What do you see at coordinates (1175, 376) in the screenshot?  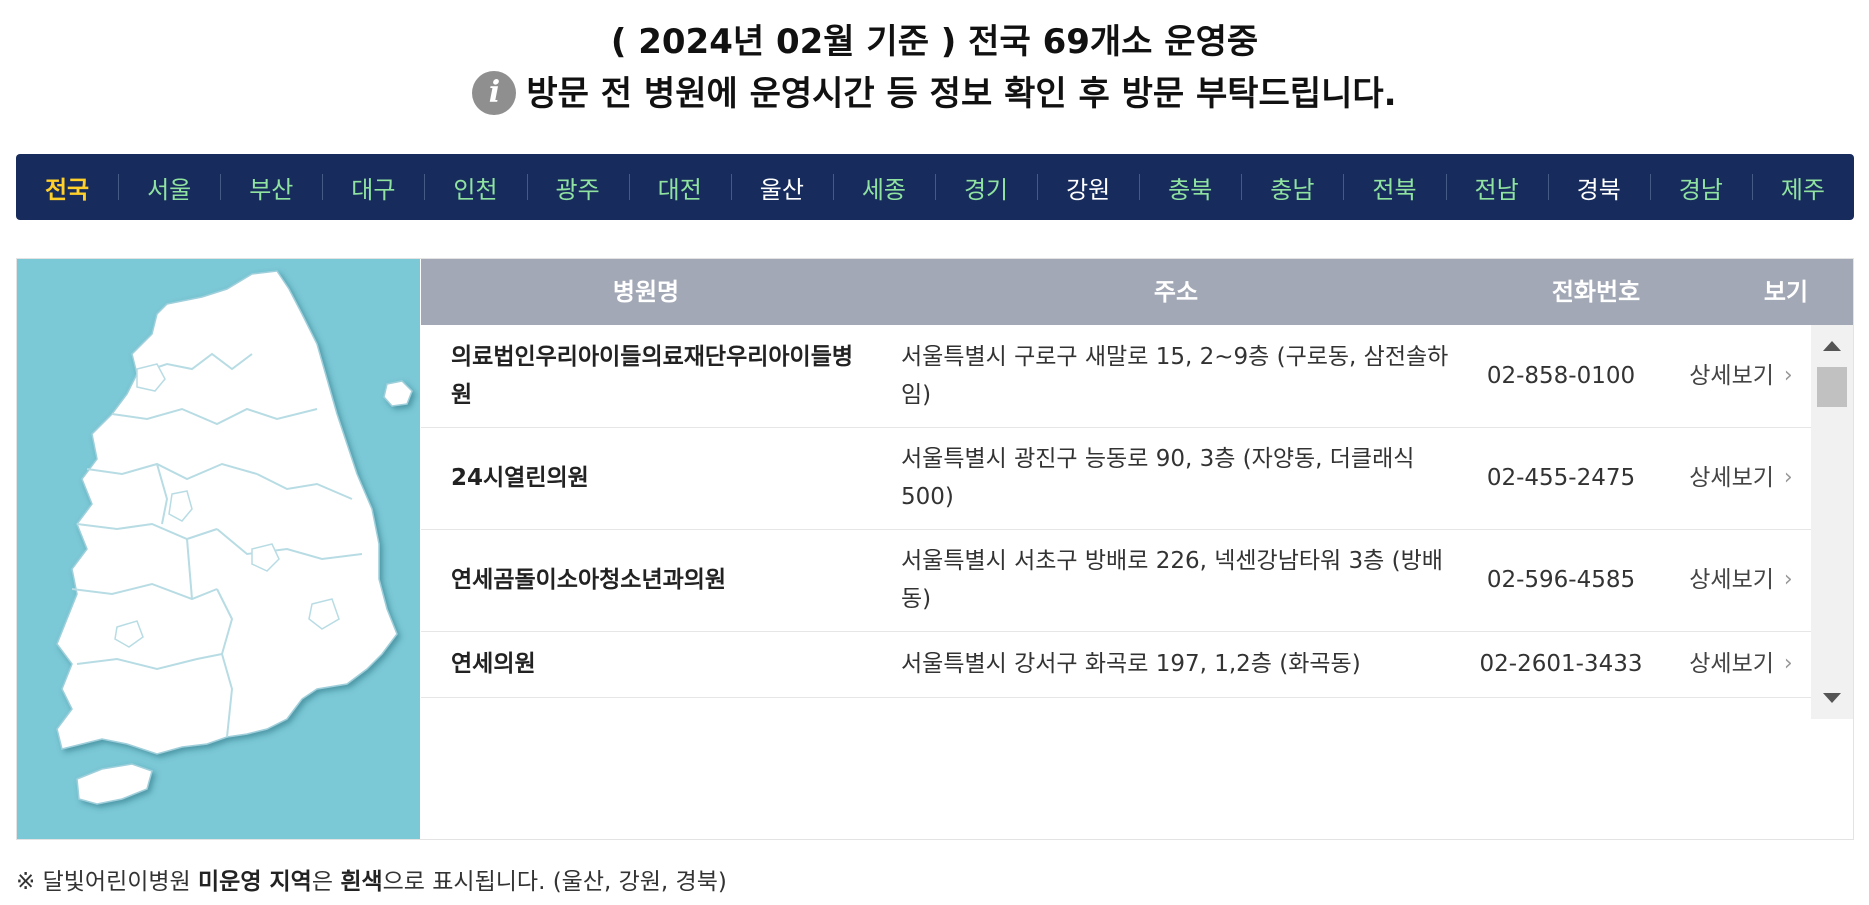 I see `hospital-address: 서울특별시 구로구 새말로 15, 2~9층 (구로동, 삼전솔하임)` at bounding box center [1175, 376].